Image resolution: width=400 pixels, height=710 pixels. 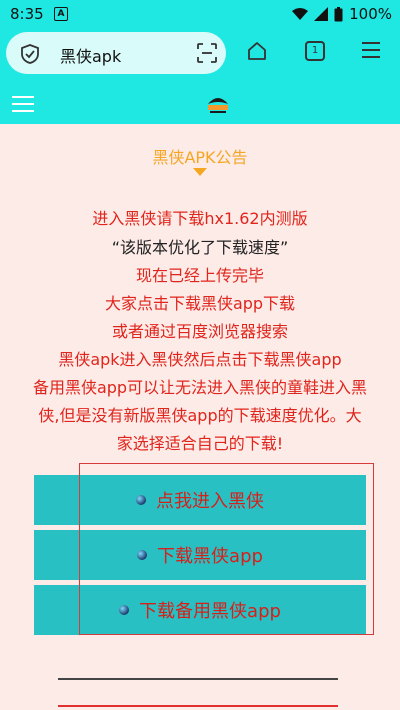 What do you see at coordinates (200, 359) in the screenshot?
I see `notice-line: 黑侠apk进入黑侠然后点击下载黑侠app` at bounding box center [200, 359].